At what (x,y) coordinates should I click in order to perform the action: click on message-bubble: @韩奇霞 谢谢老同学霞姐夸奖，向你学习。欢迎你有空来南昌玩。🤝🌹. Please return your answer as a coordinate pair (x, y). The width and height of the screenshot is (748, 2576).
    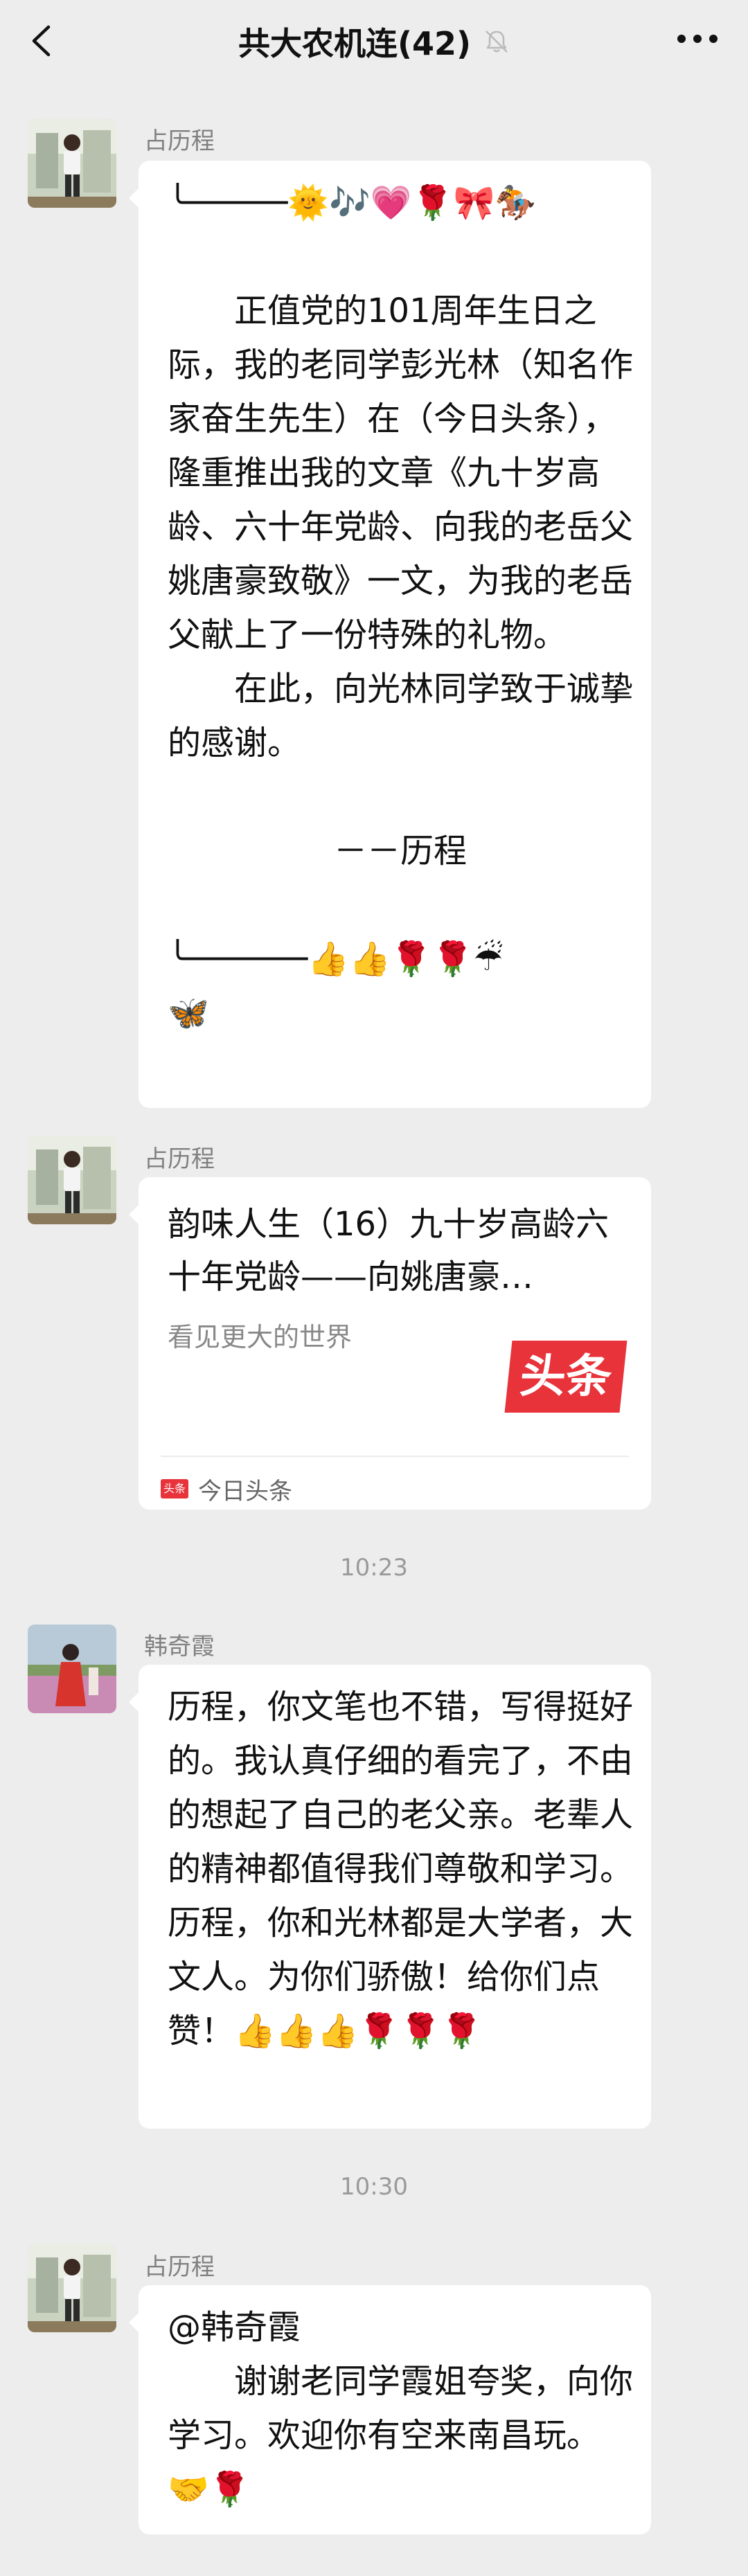
    Looking at the image, I should click on (390, 2409).